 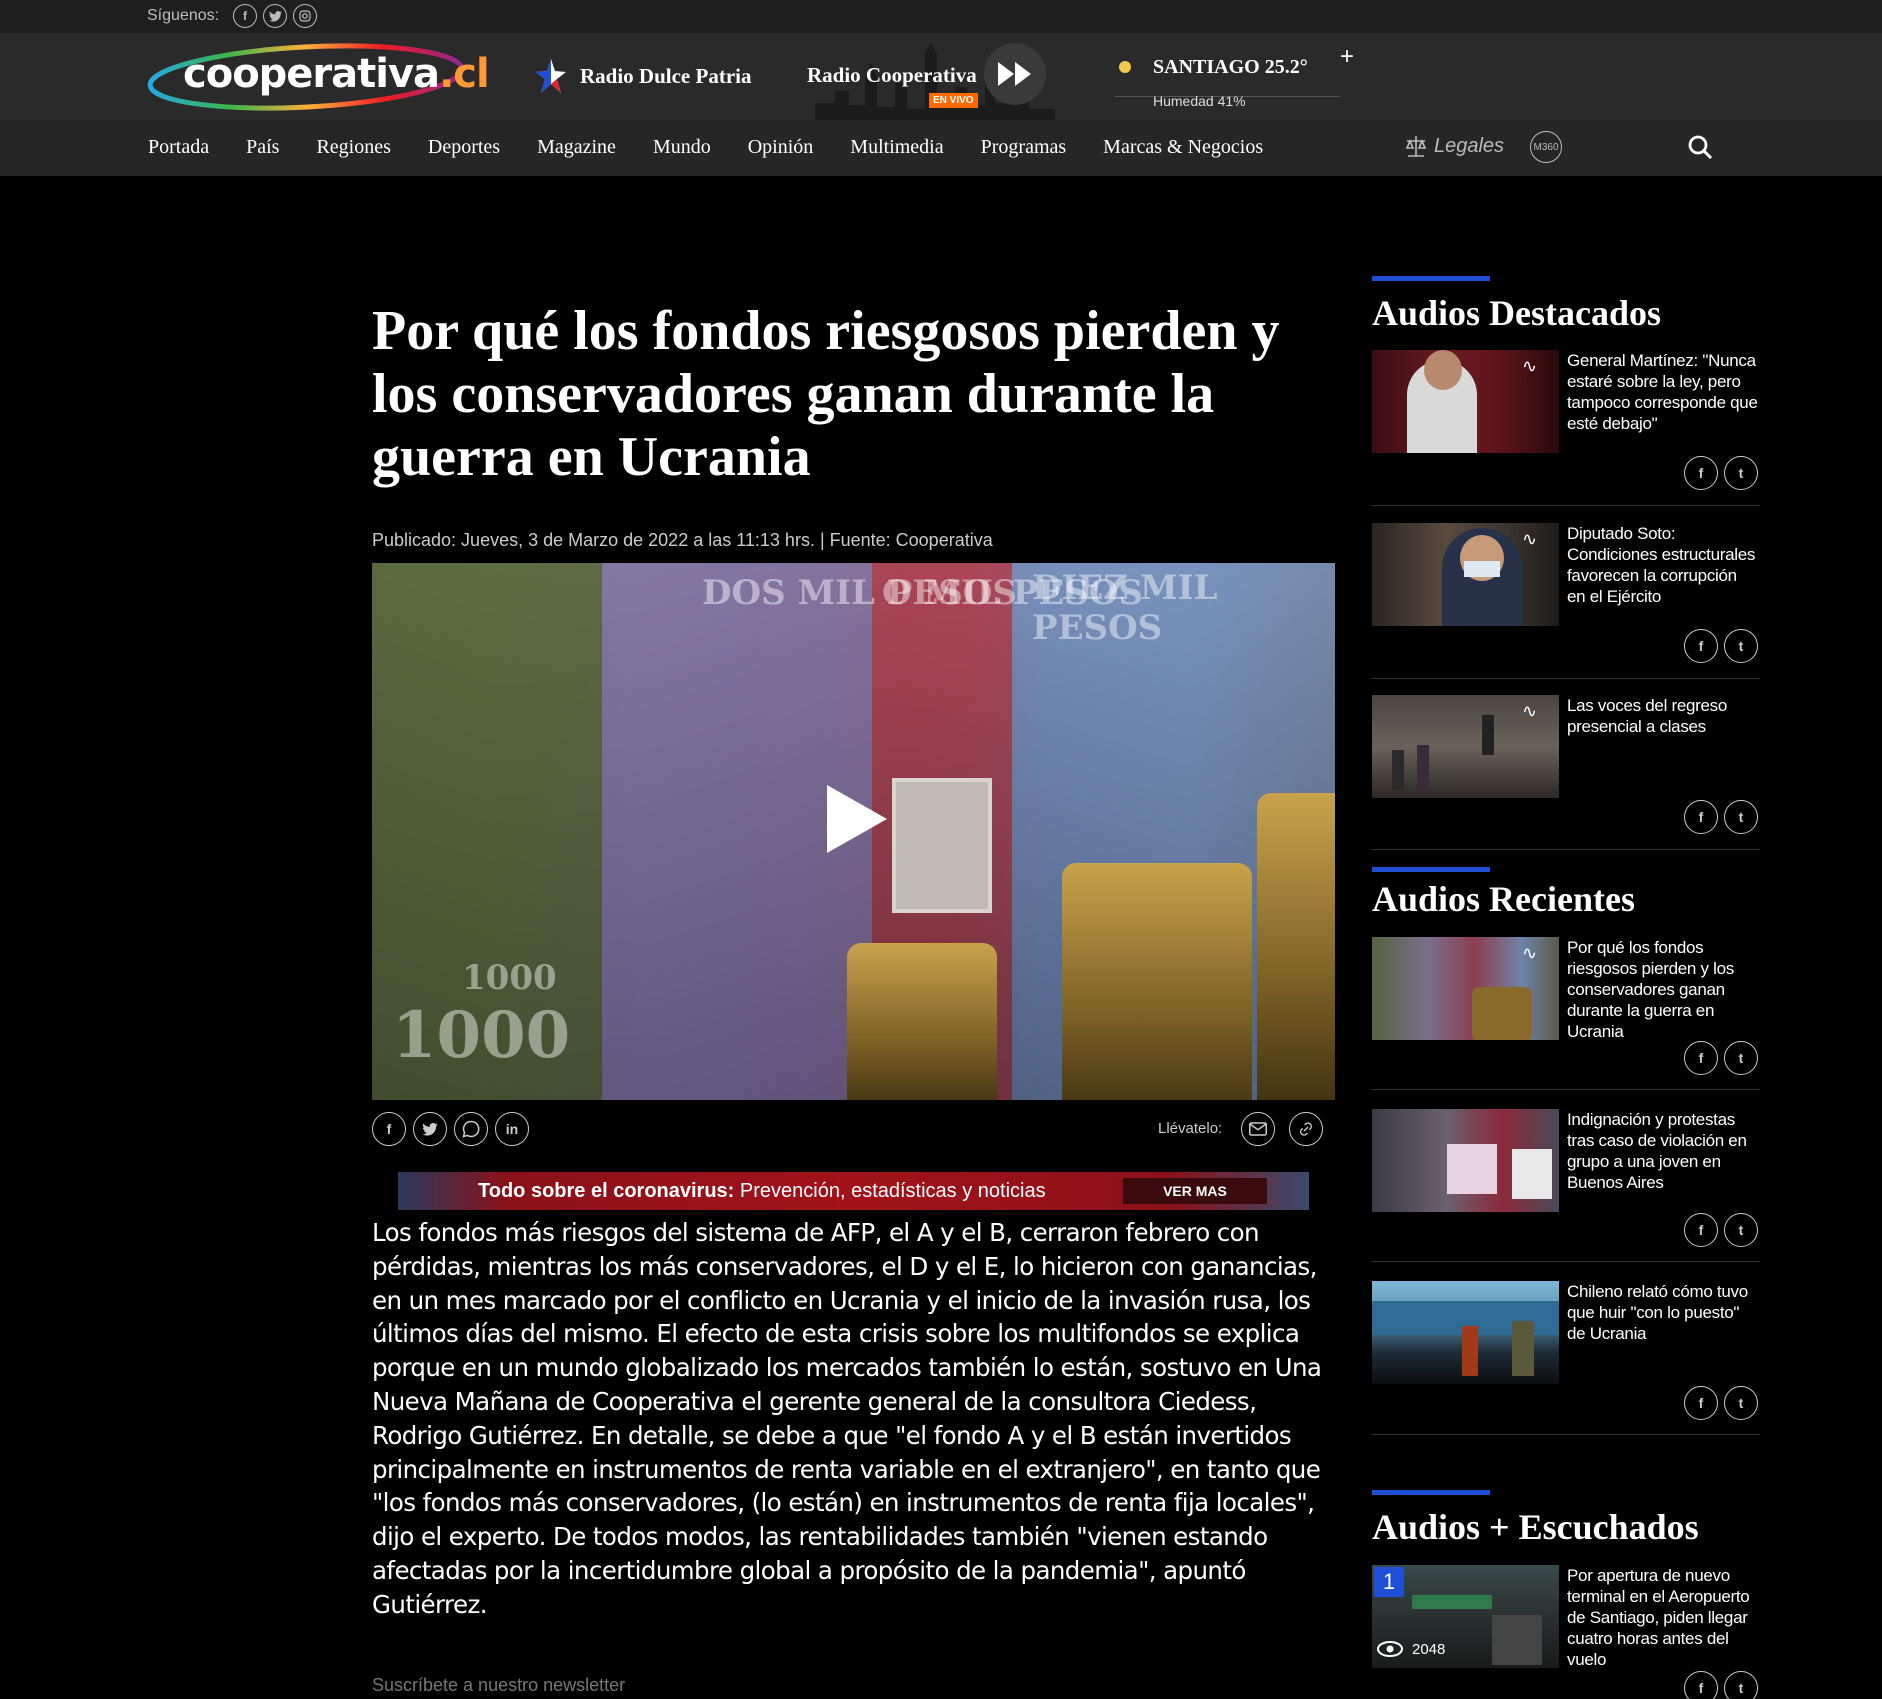 What do you see at coordinates (336, 74) in the screenshot?
I see `site-logo: cooperativa.cl` at bounding box center [336, 74].